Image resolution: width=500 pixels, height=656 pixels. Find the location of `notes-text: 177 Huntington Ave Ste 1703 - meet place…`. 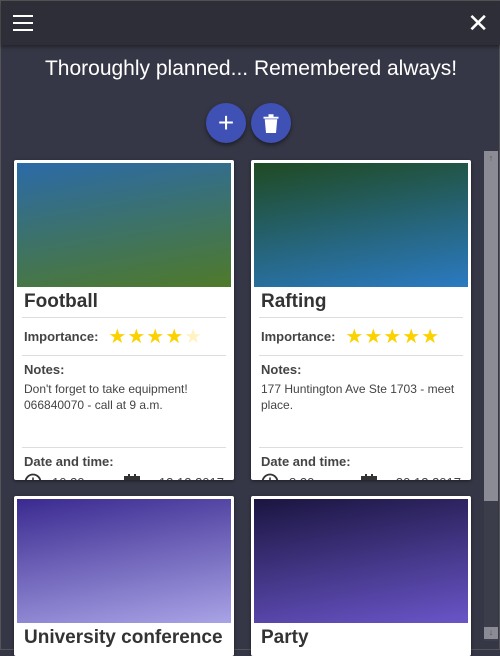

notes-text: 177 Huntington Ave Ste 1703 - meet place… is located at coordinates (358, 397).